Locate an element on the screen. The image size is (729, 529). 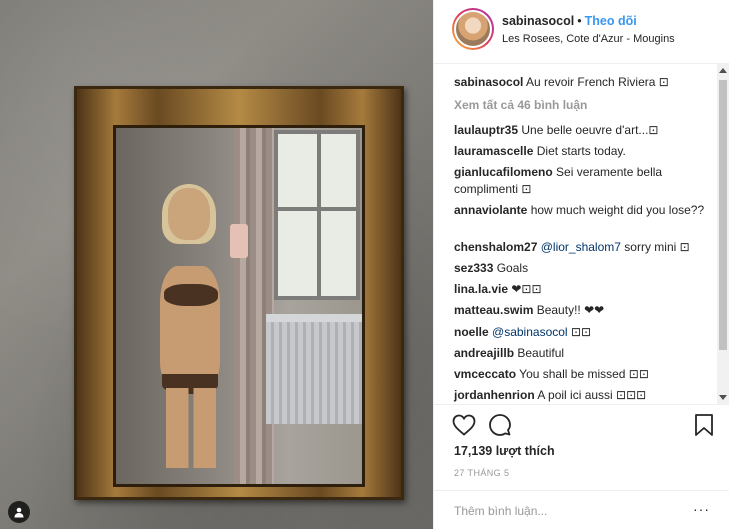
legs is located at coordinates (191, 428).